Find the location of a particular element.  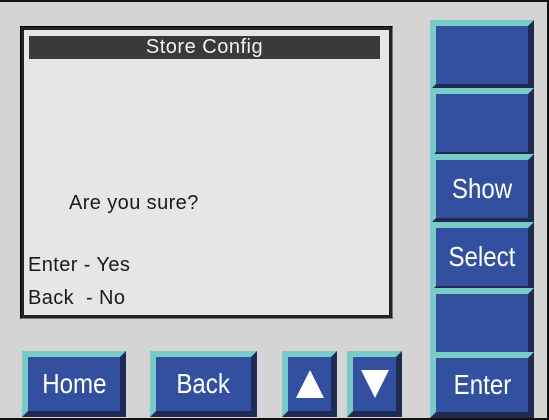

show-button-label: Show is located at coordinates (482, 188).